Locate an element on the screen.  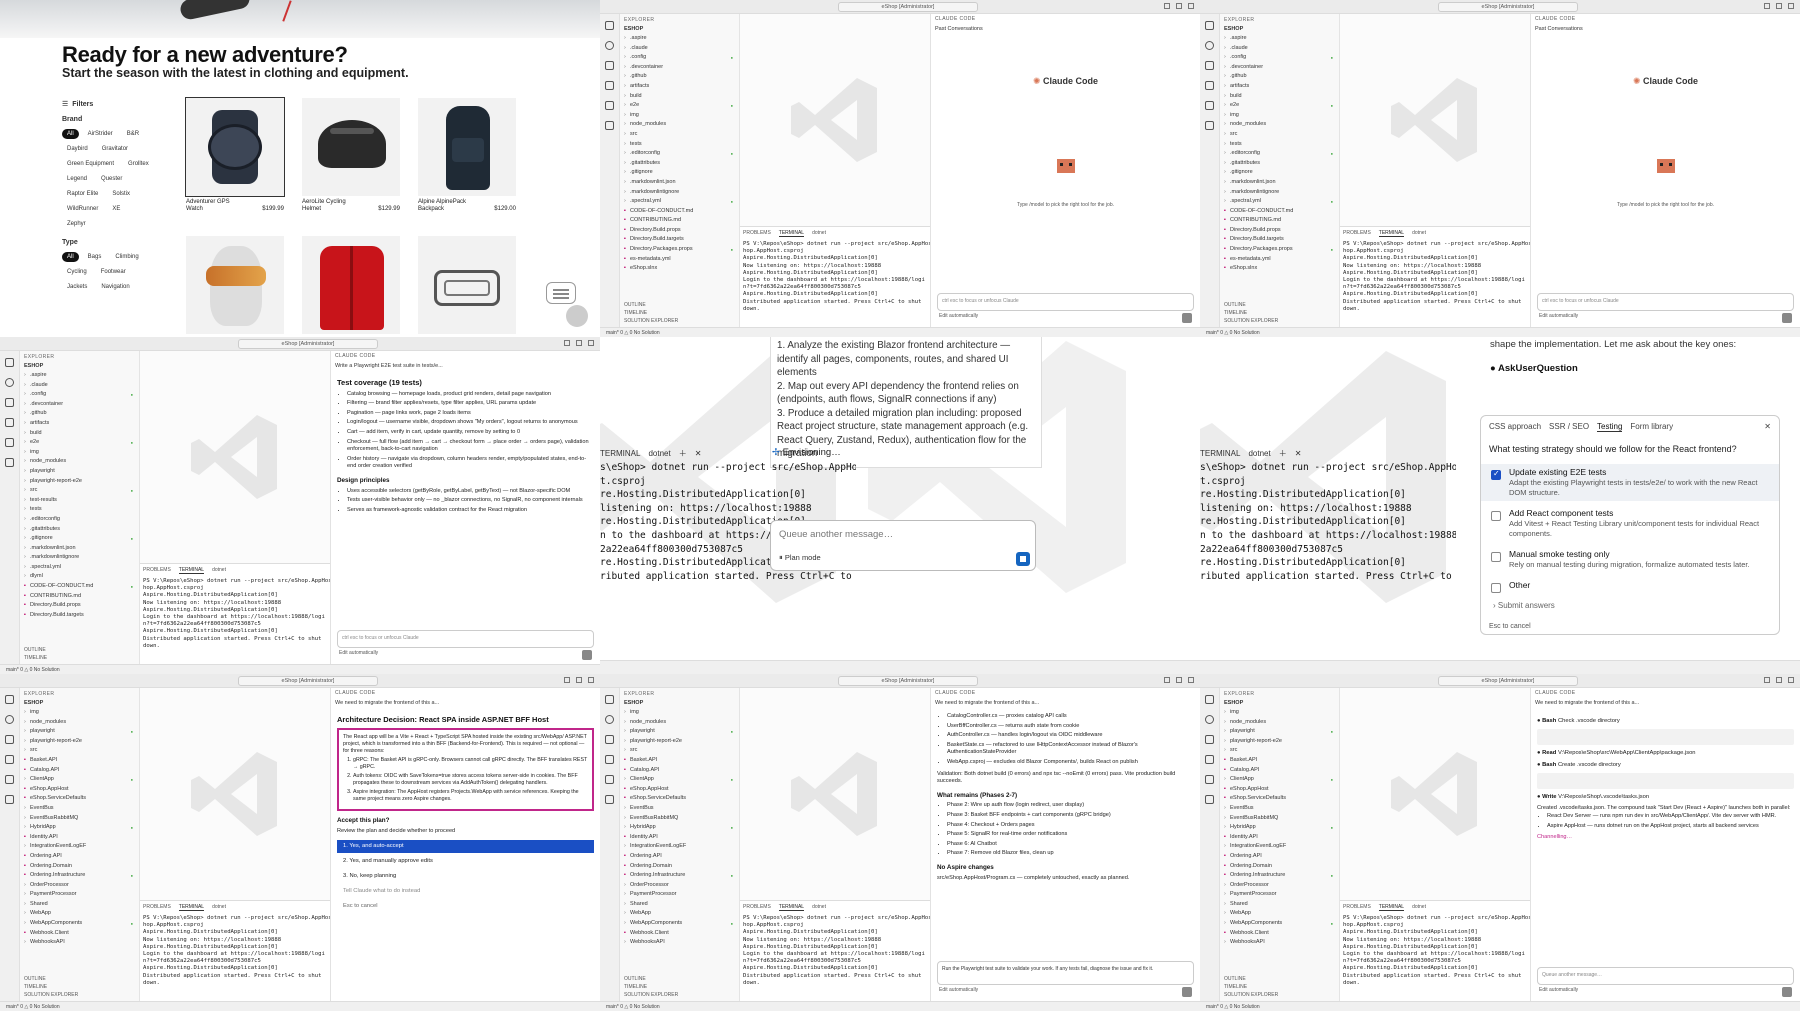
product-card: Adventurer GPS Watch $199.99 is located at coordinates (235, 155).